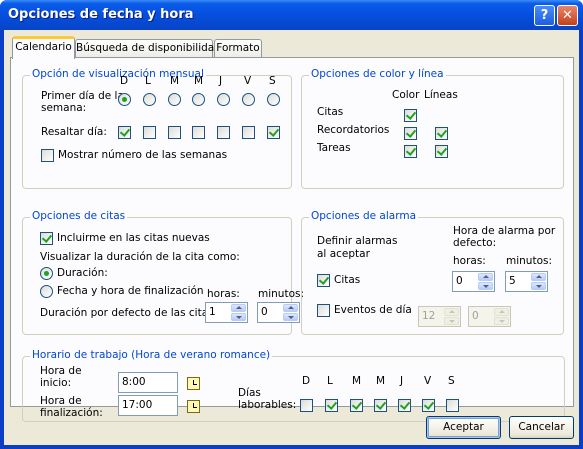 The image size is (583, 449). Describe the element at coordinates (473, 281) in the screenshot. I see `alarm-citas-hours-spinner: 0` at that location.